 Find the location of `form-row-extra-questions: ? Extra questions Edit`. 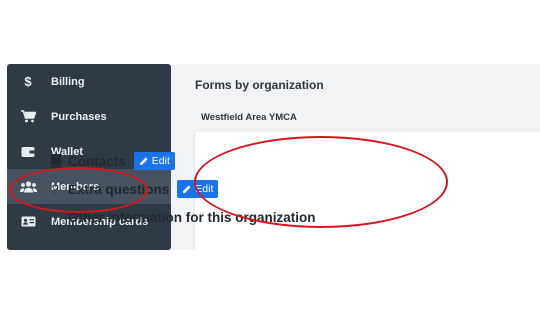

form-row-extra-questions: ? Extra questions Edit is located at coordinates (133, 189).